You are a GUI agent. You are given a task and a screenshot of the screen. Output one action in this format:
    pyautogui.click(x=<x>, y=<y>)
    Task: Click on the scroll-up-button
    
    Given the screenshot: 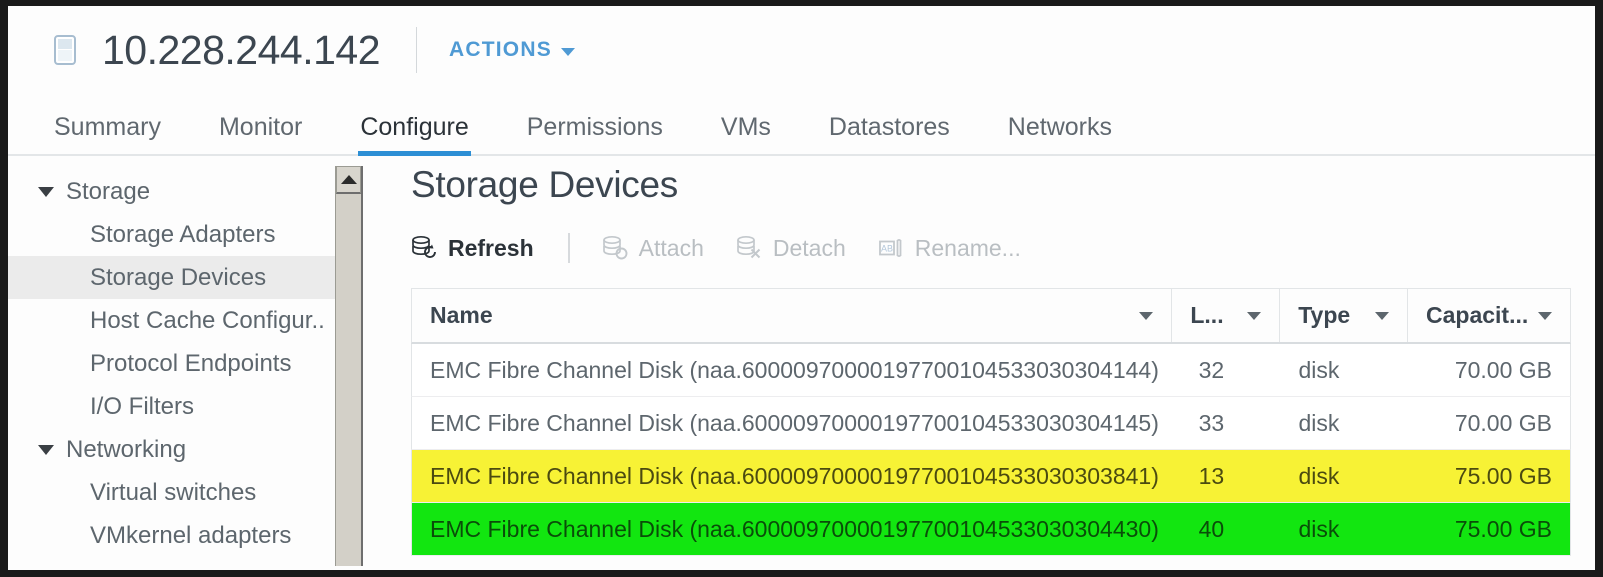 What is the action you would take?
    pyautogui.click(x=348, y=180)
    